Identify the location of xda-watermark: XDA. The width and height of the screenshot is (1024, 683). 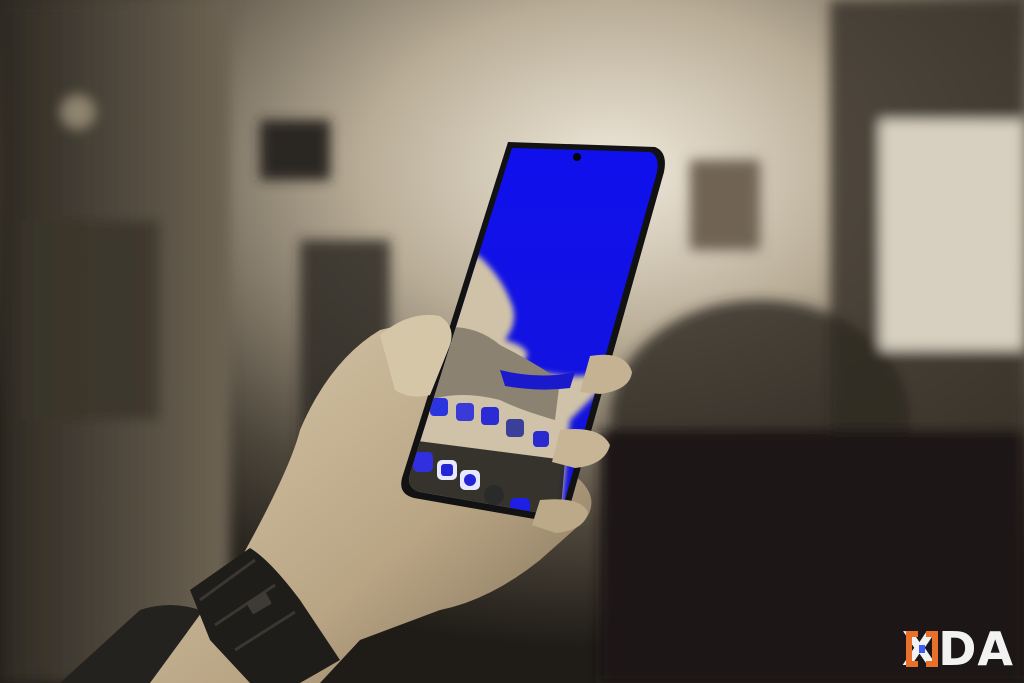
(958, 649).